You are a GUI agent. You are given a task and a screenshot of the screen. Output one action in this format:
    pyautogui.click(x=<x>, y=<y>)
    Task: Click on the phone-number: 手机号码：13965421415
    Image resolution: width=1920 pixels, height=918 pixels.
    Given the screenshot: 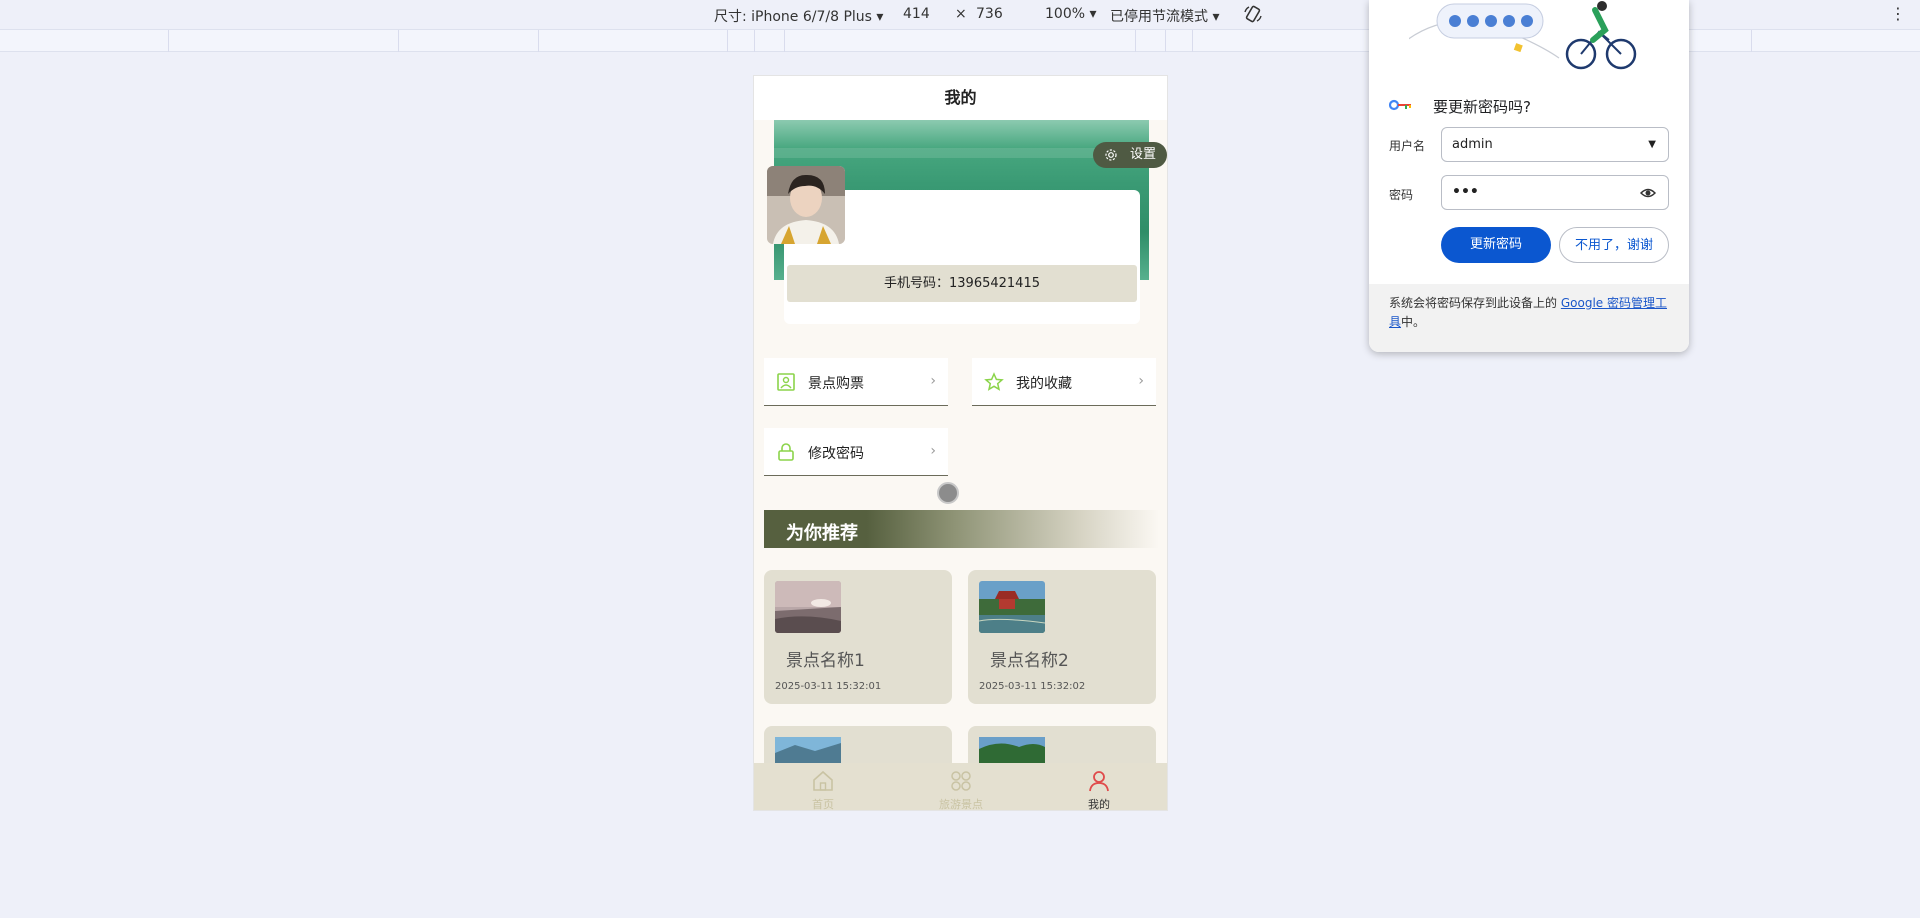 What is the action you would take?
    pyautogui.click(x=962, y=283)
    